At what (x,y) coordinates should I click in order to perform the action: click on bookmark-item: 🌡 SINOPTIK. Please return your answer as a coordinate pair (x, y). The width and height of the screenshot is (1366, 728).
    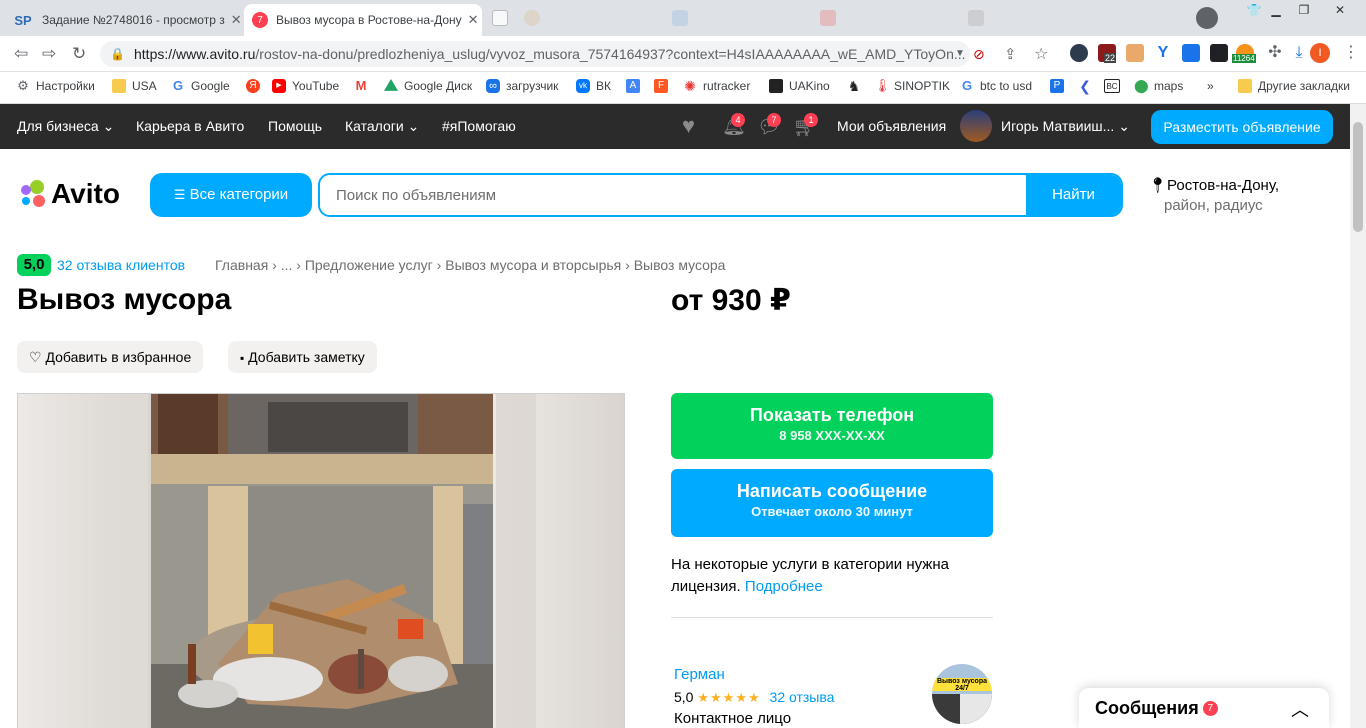
    Looking at the image, I should click on (912, 86).